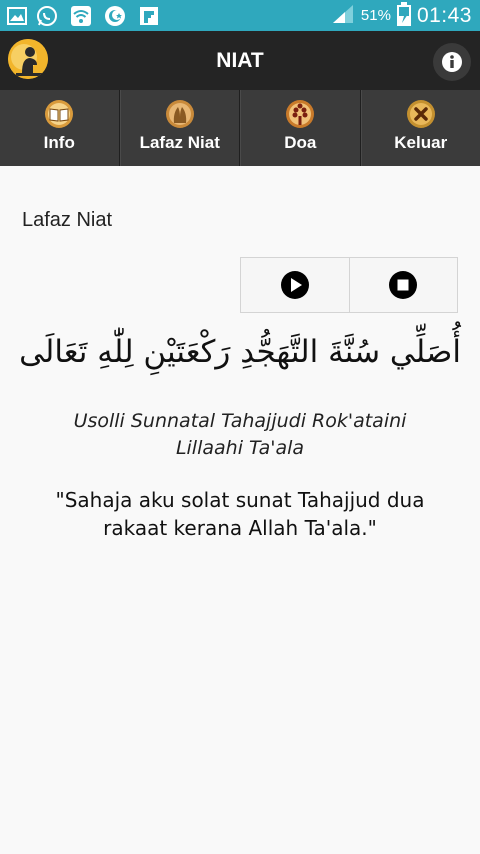  What do you see at coordinates (47, 16) in the screenshot?
I see `whatsapp-icon` at bounding box center [47, 16].